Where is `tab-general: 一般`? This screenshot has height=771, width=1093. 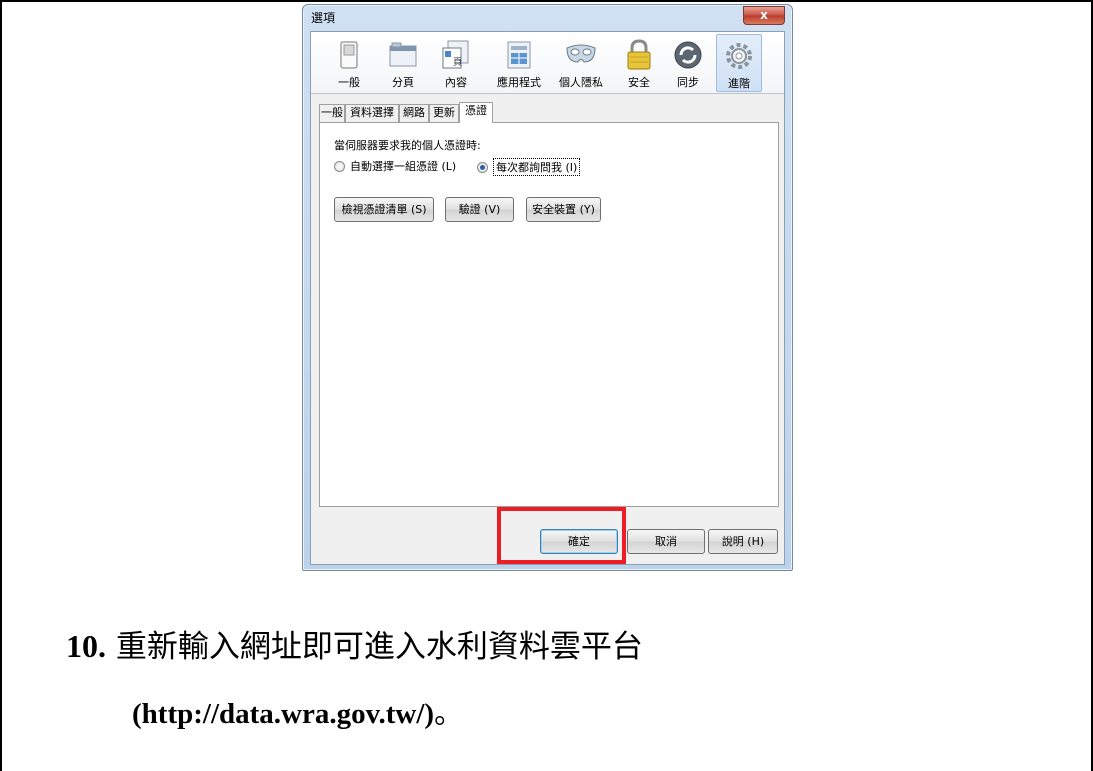
tab-general: 一般 is located at coordinates (332, 113).